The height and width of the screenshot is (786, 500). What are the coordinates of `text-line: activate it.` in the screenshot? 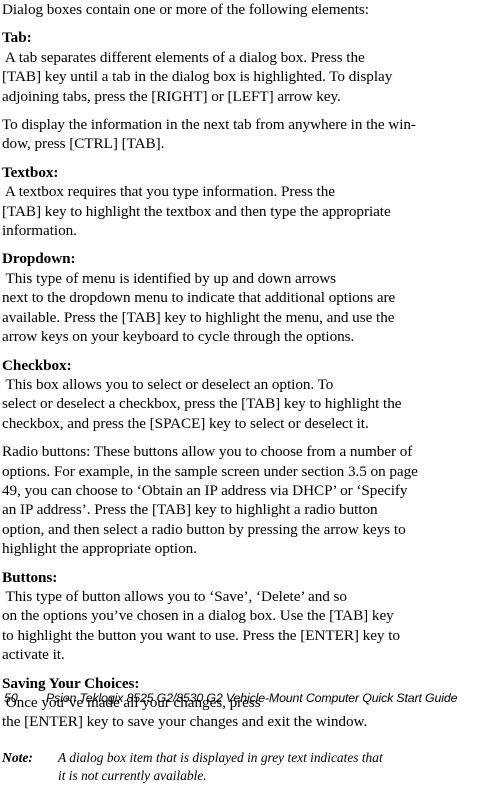 It's located at (33, 655).